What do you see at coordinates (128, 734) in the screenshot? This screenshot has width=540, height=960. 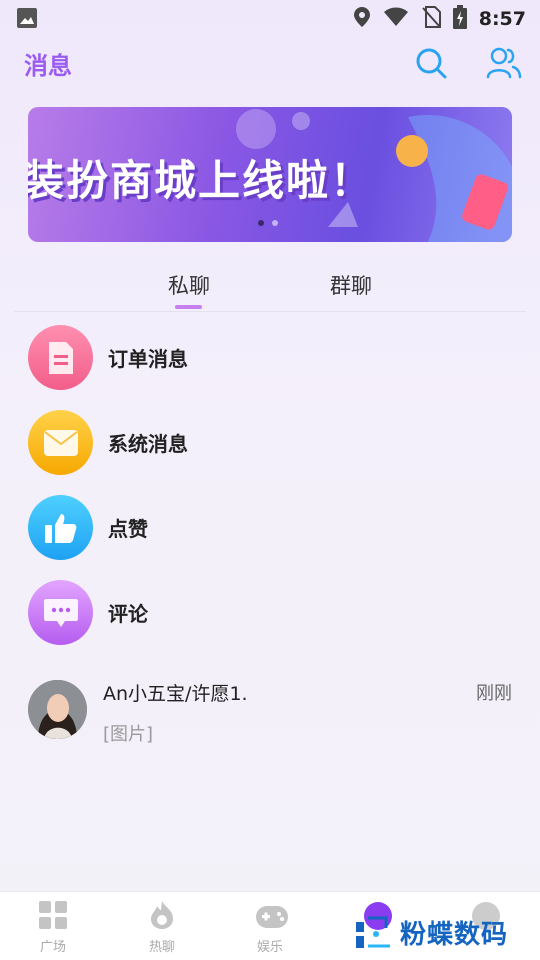 I see `chat-last-message: [图片]` at bounding box center [128, 734].